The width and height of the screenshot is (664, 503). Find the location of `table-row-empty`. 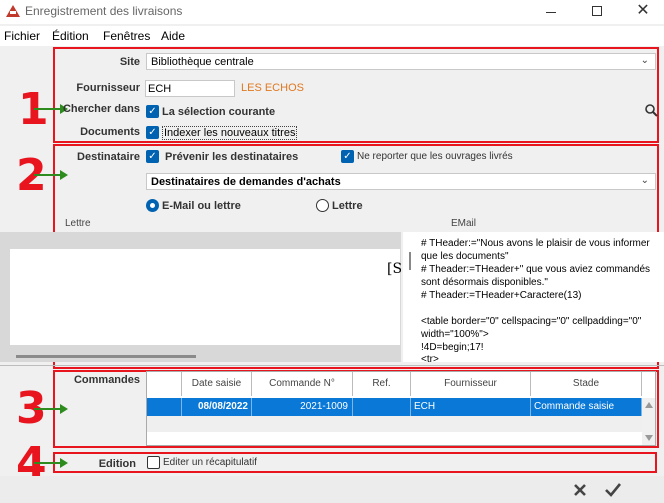

table-row-empty is located at coordinates (394, 424).